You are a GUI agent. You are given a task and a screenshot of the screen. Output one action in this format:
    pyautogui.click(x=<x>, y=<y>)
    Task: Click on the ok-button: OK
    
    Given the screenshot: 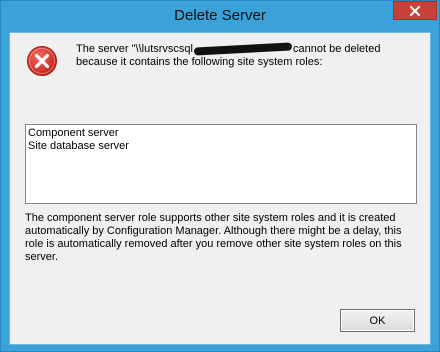 What is the action you would take?
    pyautogui.click(x=377, y=320)
    